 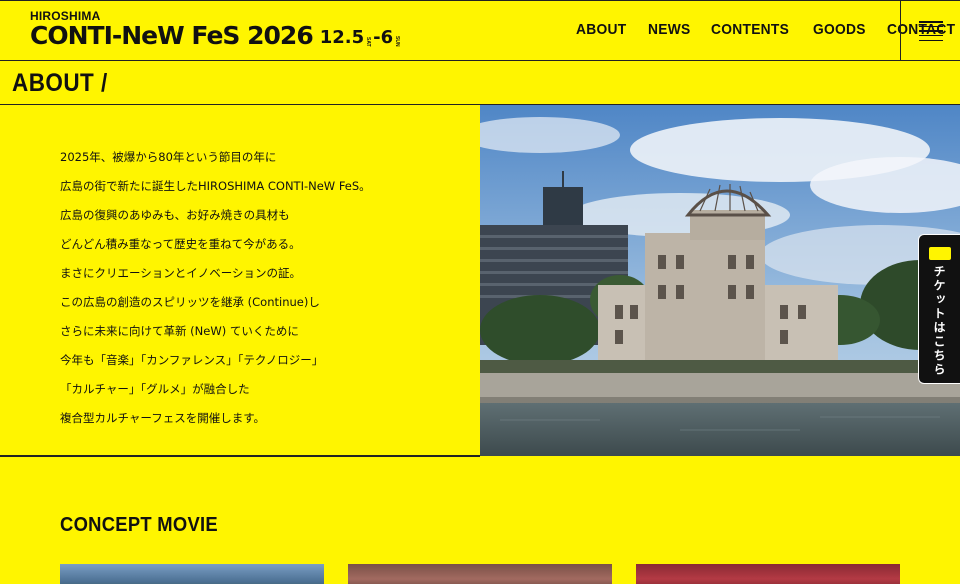 I want to click on ticket-label: チケットはこちら, so click(x=939, y=321).